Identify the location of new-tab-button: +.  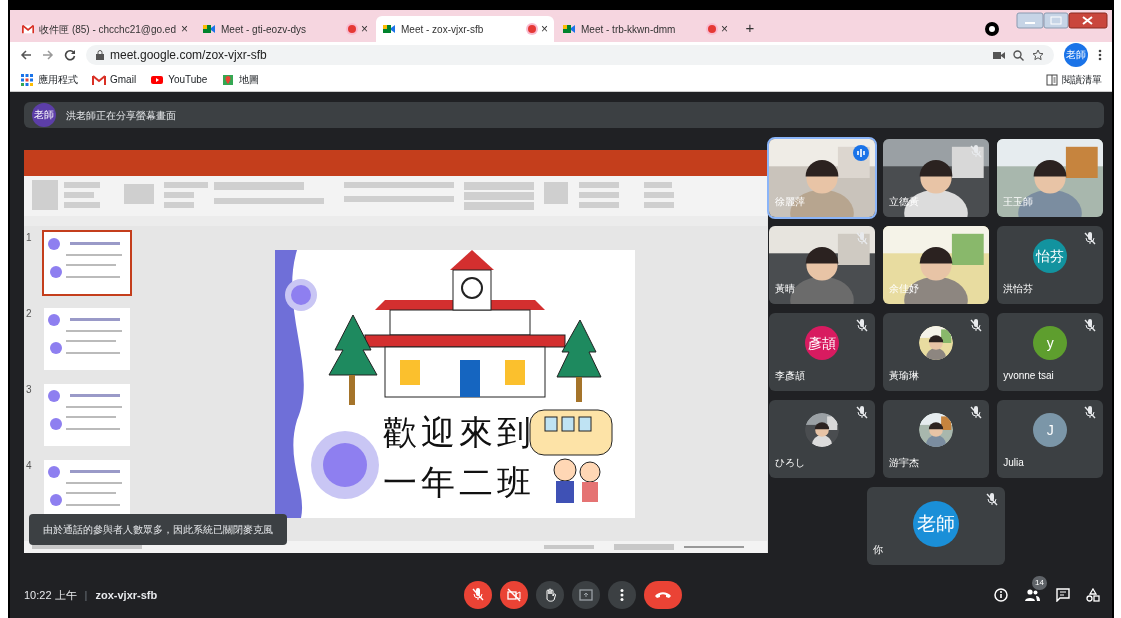
(750, 29).